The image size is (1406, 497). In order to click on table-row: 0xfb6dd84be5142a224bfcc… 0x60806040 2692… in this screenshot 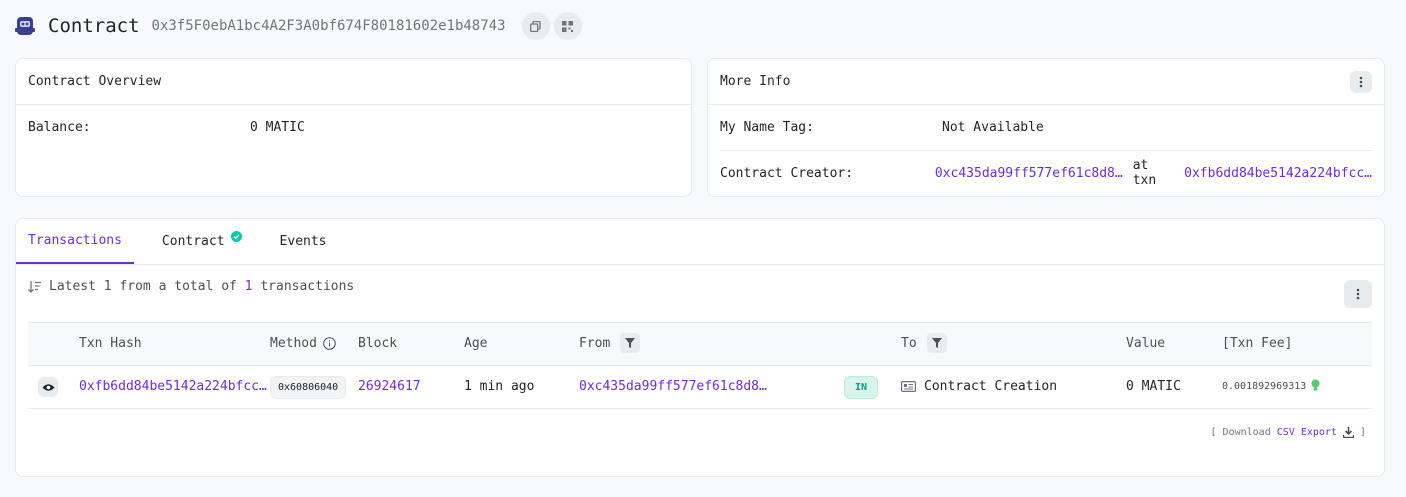, I will do `click(700, 388)`.